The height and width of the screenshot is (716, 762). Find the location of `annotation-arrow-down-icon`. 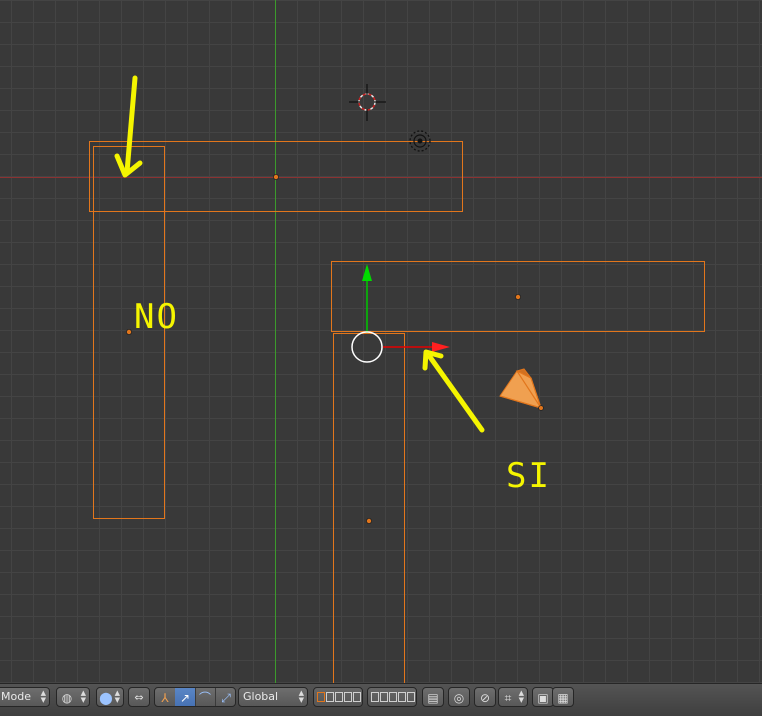

annotation-arrow-down-icon is located at coordinates (128, 126).